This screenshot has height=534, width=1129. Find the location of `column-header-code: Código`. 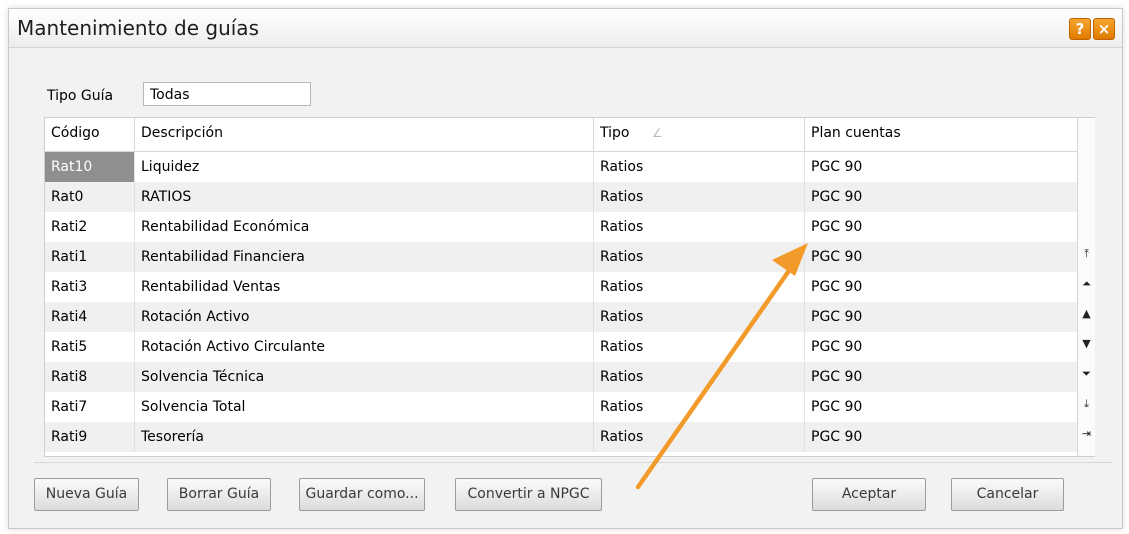

column-header-code: Código is located at coordinates (90, 134).